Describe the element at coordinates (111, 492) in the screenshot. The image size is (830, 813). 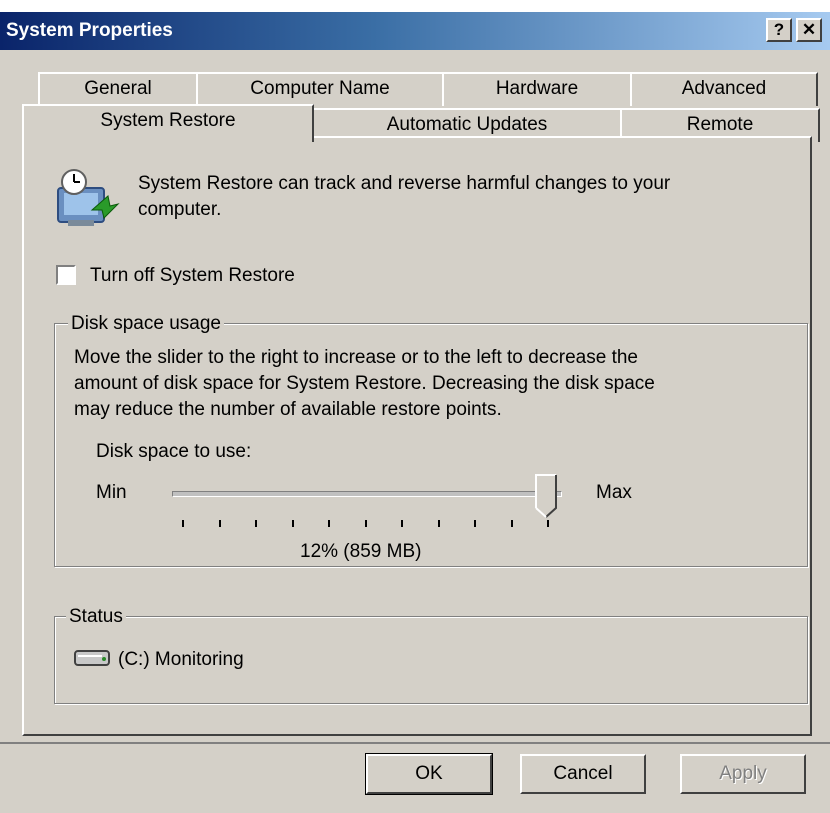
I see `slider-min-label: Min` at that location.